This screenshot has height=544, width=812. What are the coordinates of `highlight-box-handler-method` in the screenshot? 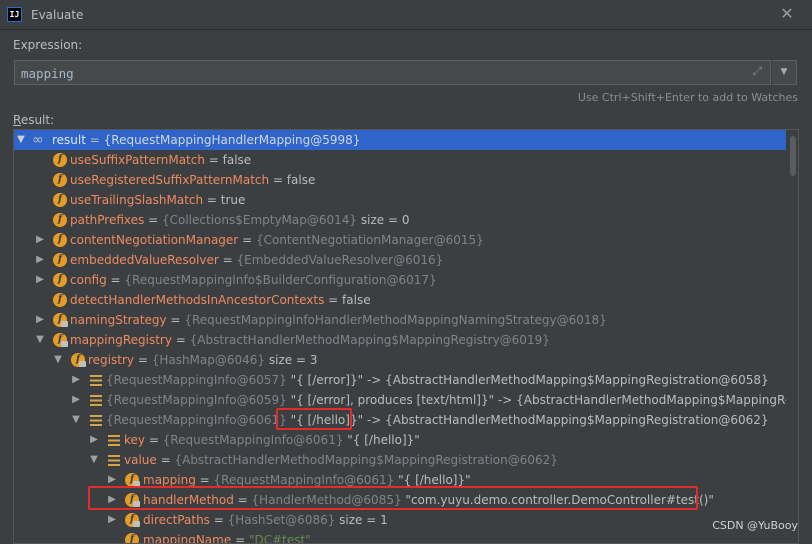 It's located at (393, 498).